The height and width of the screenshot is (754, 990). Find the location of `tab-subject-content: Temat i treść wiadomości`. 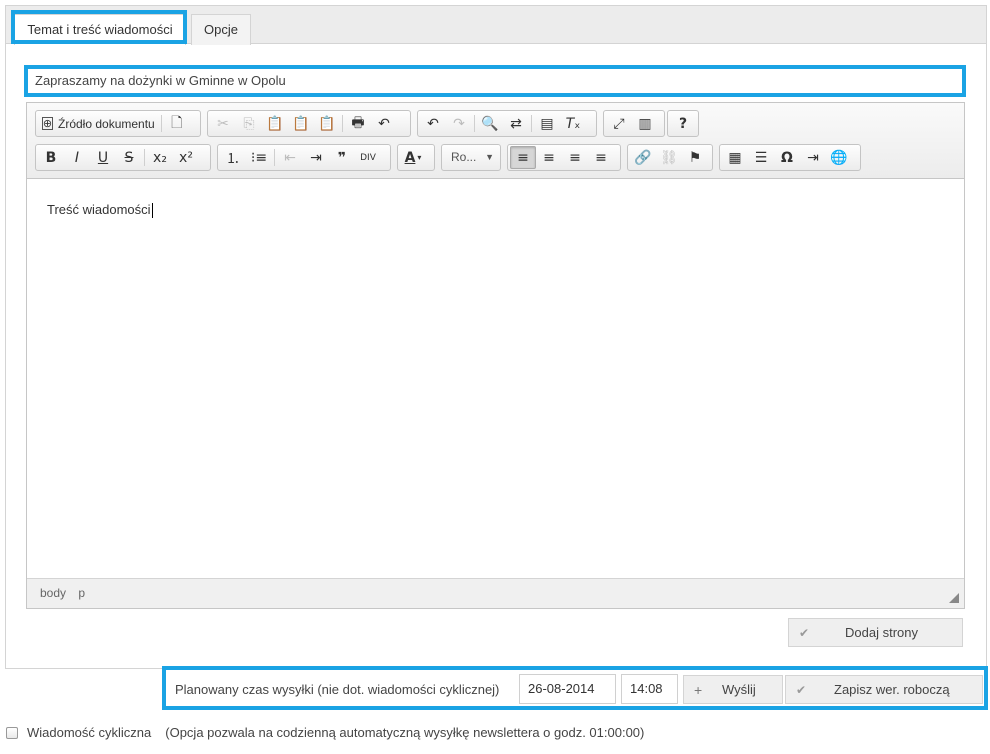

tab-subject-content: Temat i treść wiadomości is located at coordinates (100, 29).